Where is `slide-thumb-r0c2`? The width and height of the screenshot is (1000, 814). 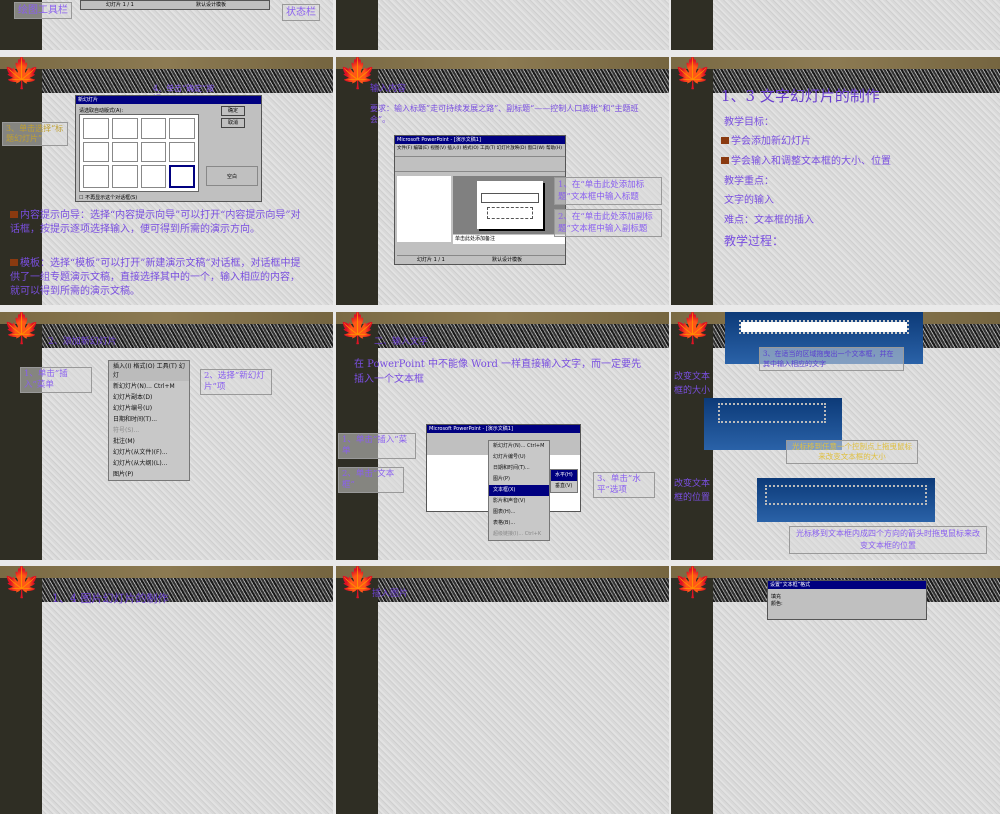 slide-thumb-r0c2 is located at coordinates (502, 25).